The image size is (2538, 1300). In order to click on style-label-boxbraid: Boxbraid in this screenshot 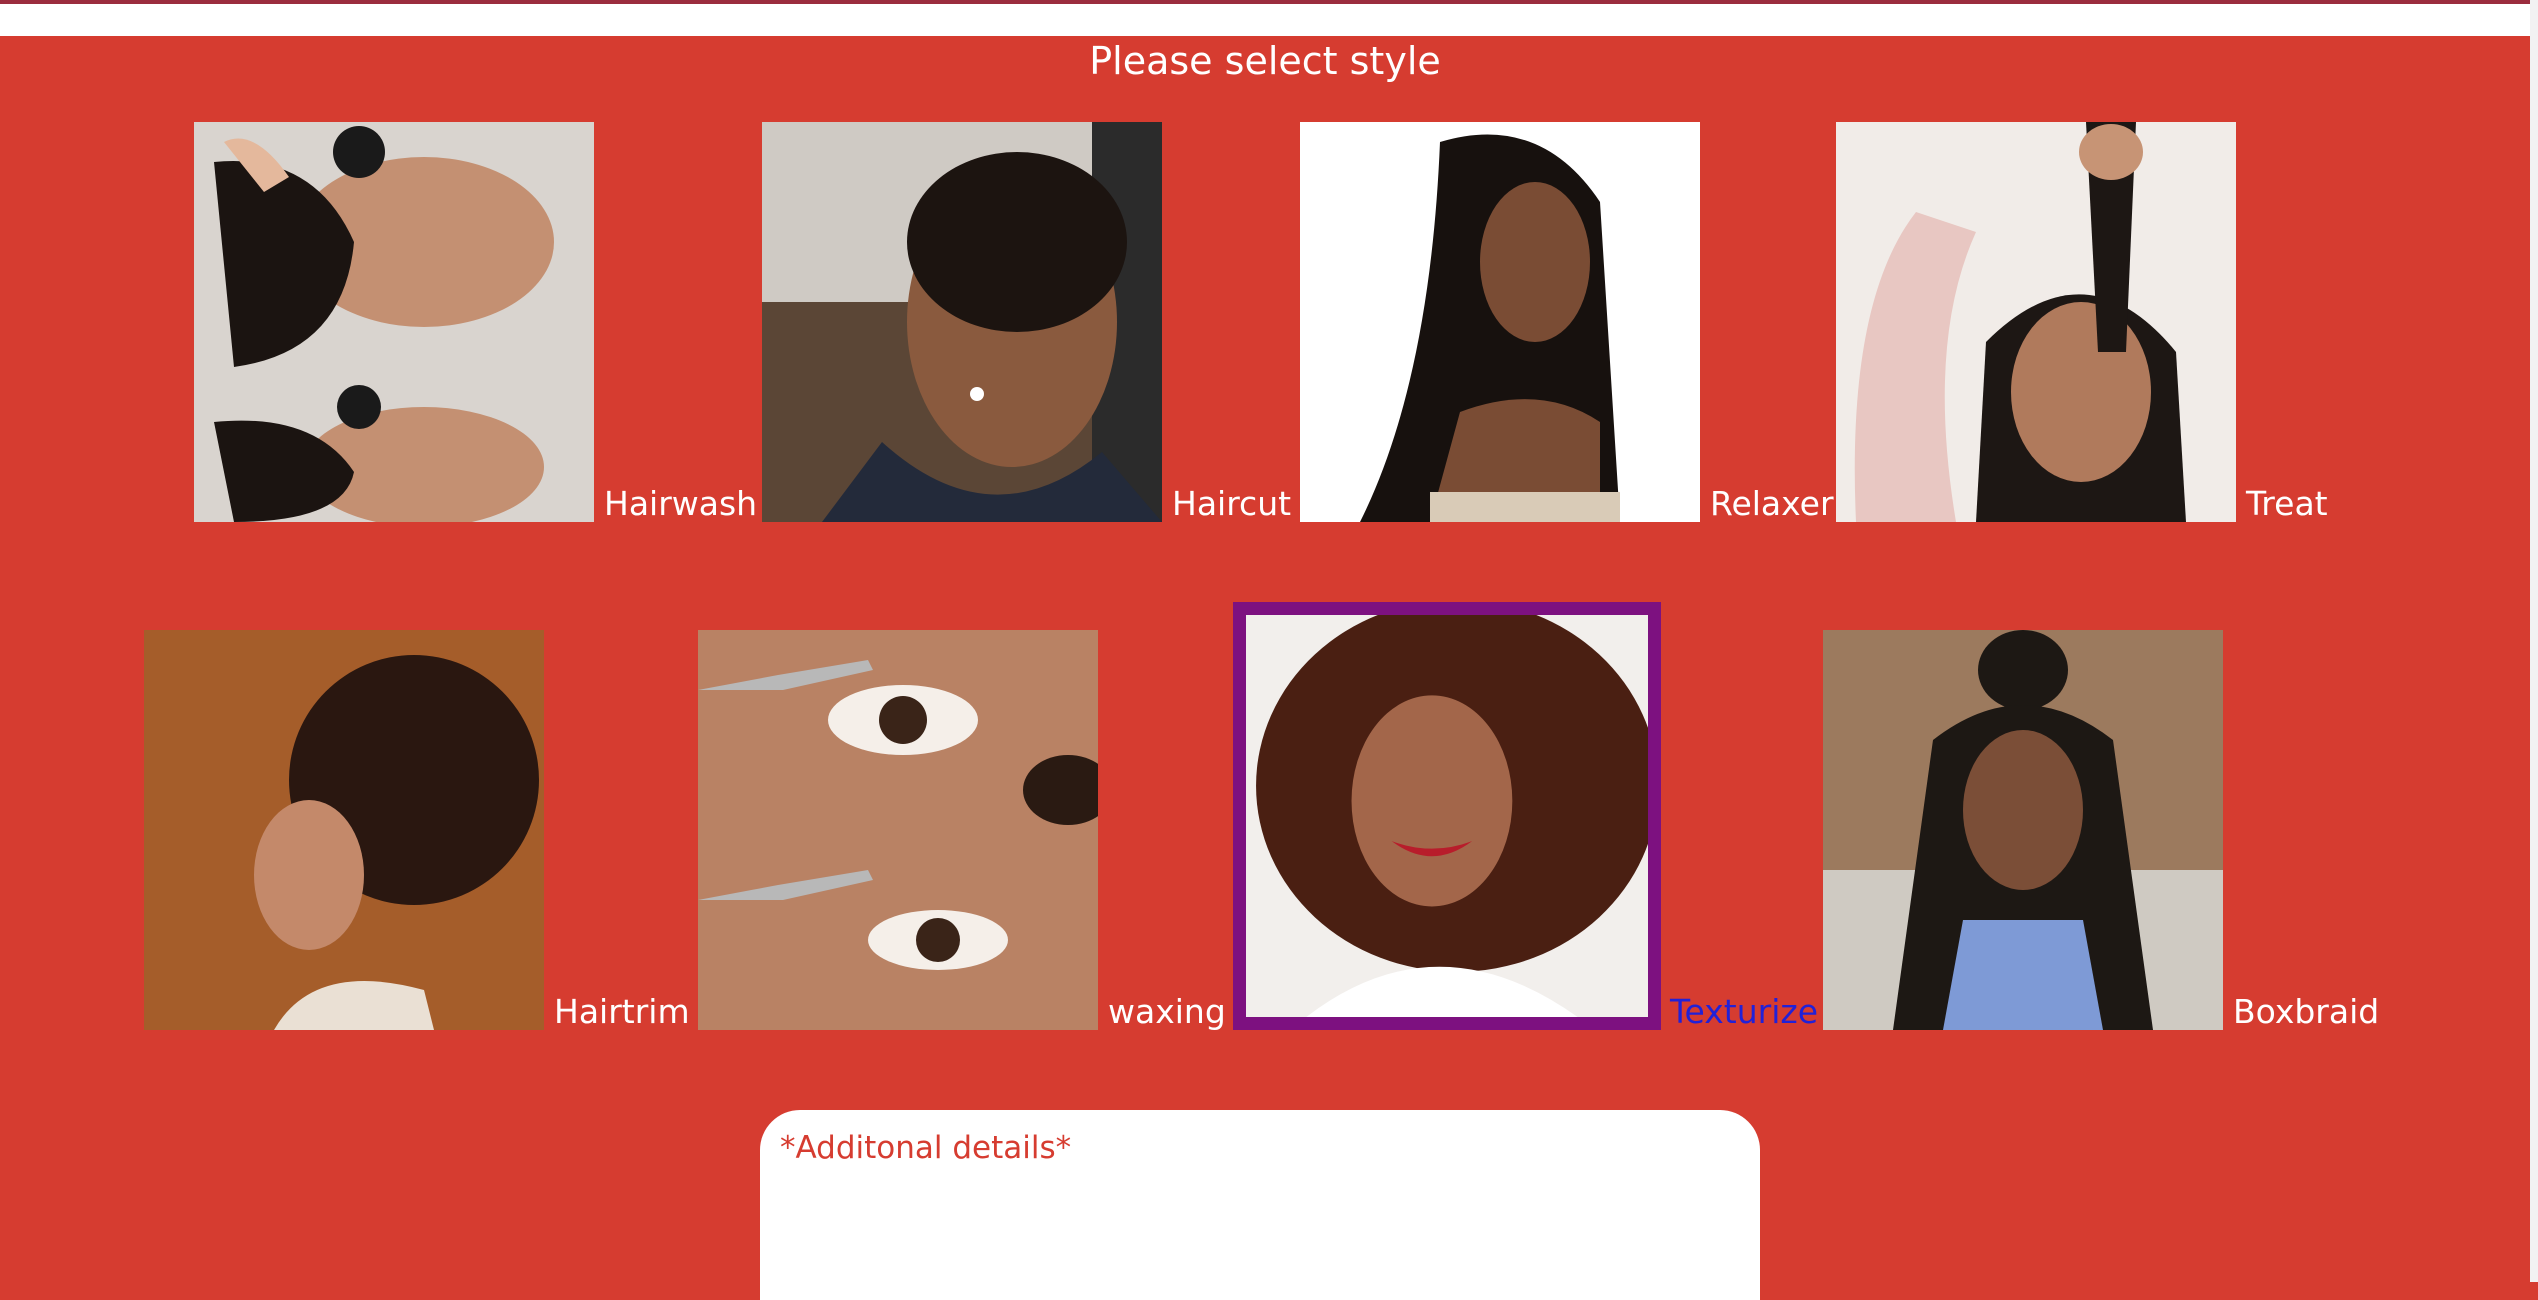, I will do `click(2306, 1011)`.